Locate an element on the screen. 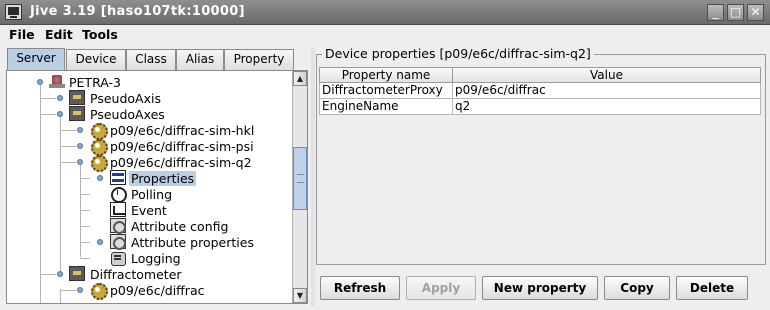 The image size is (770, 310). close-button: ✕ is located at coordinates (755, 12).